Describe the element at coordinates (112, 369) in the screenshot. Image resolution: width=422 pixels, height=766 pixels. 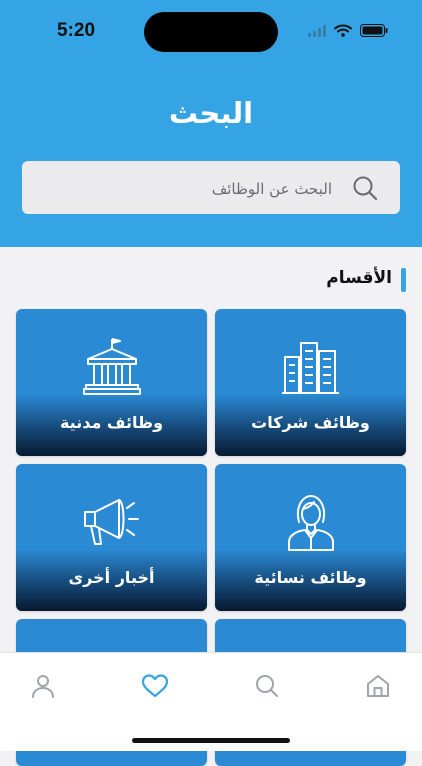
I see `government-building-icon` at that location.